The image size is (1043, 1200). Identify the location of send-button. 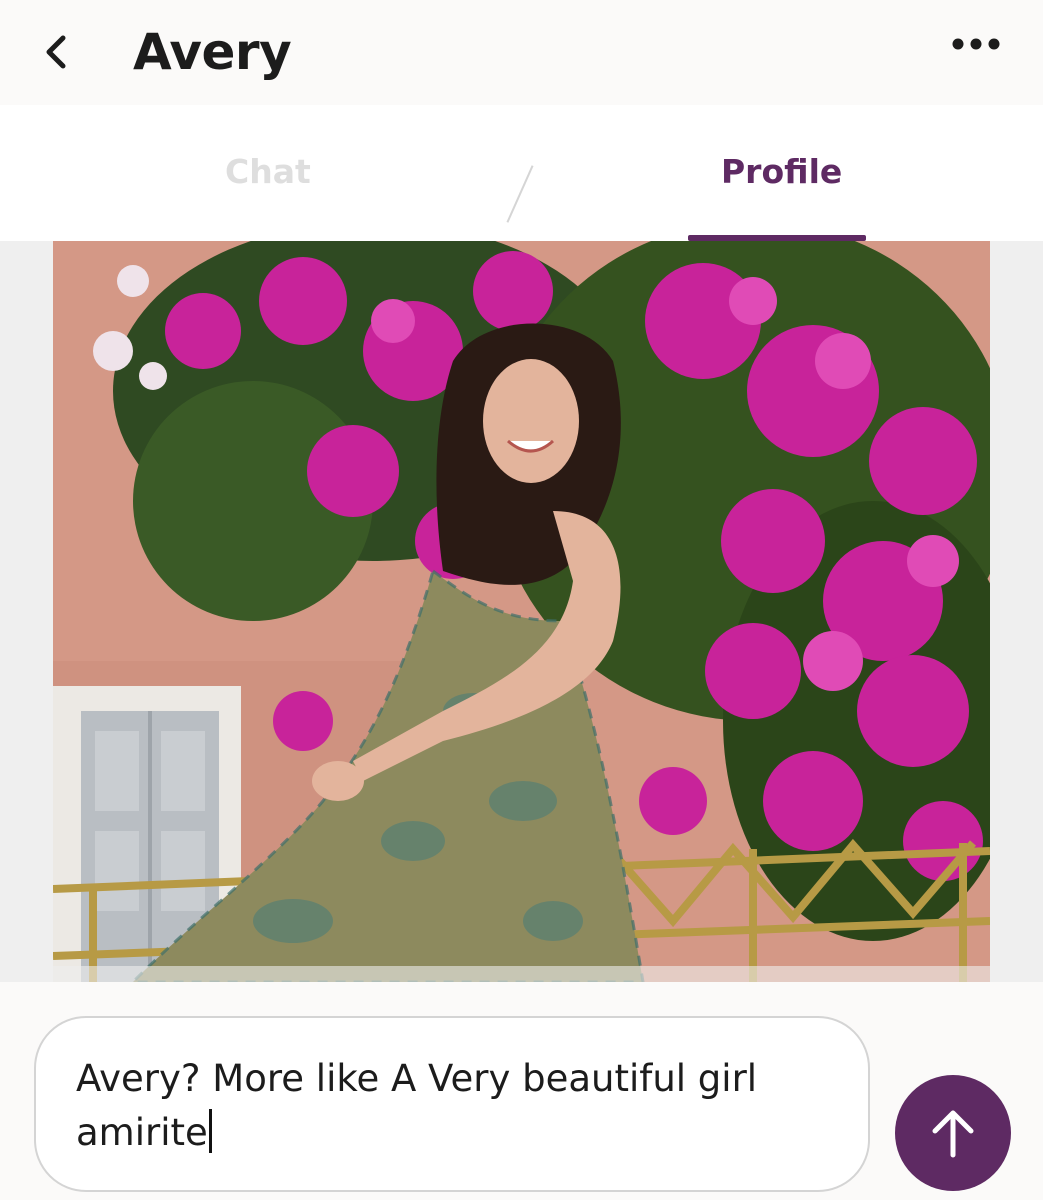
(953, 1133).